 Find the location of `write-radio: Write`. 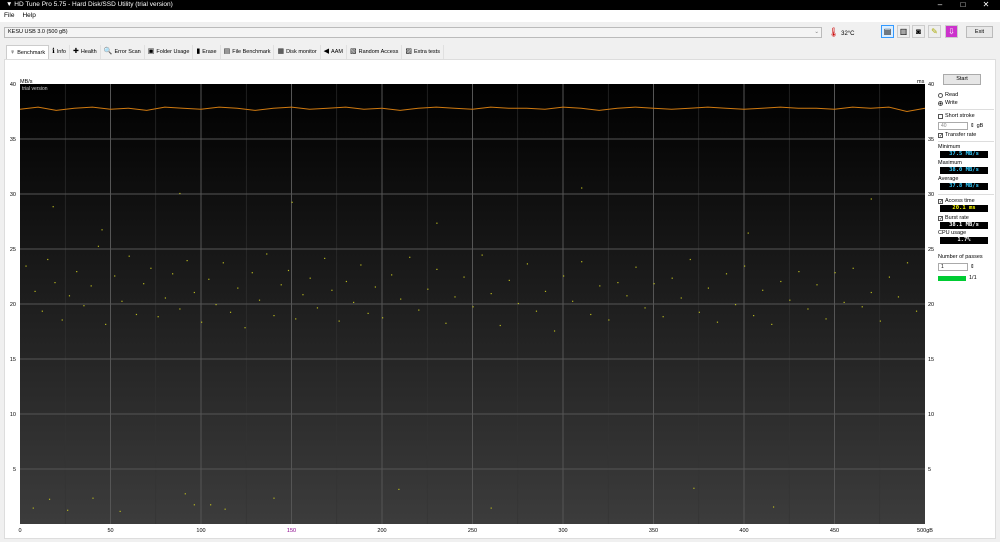

write-radio: Write is located at coordinates (966, 103).